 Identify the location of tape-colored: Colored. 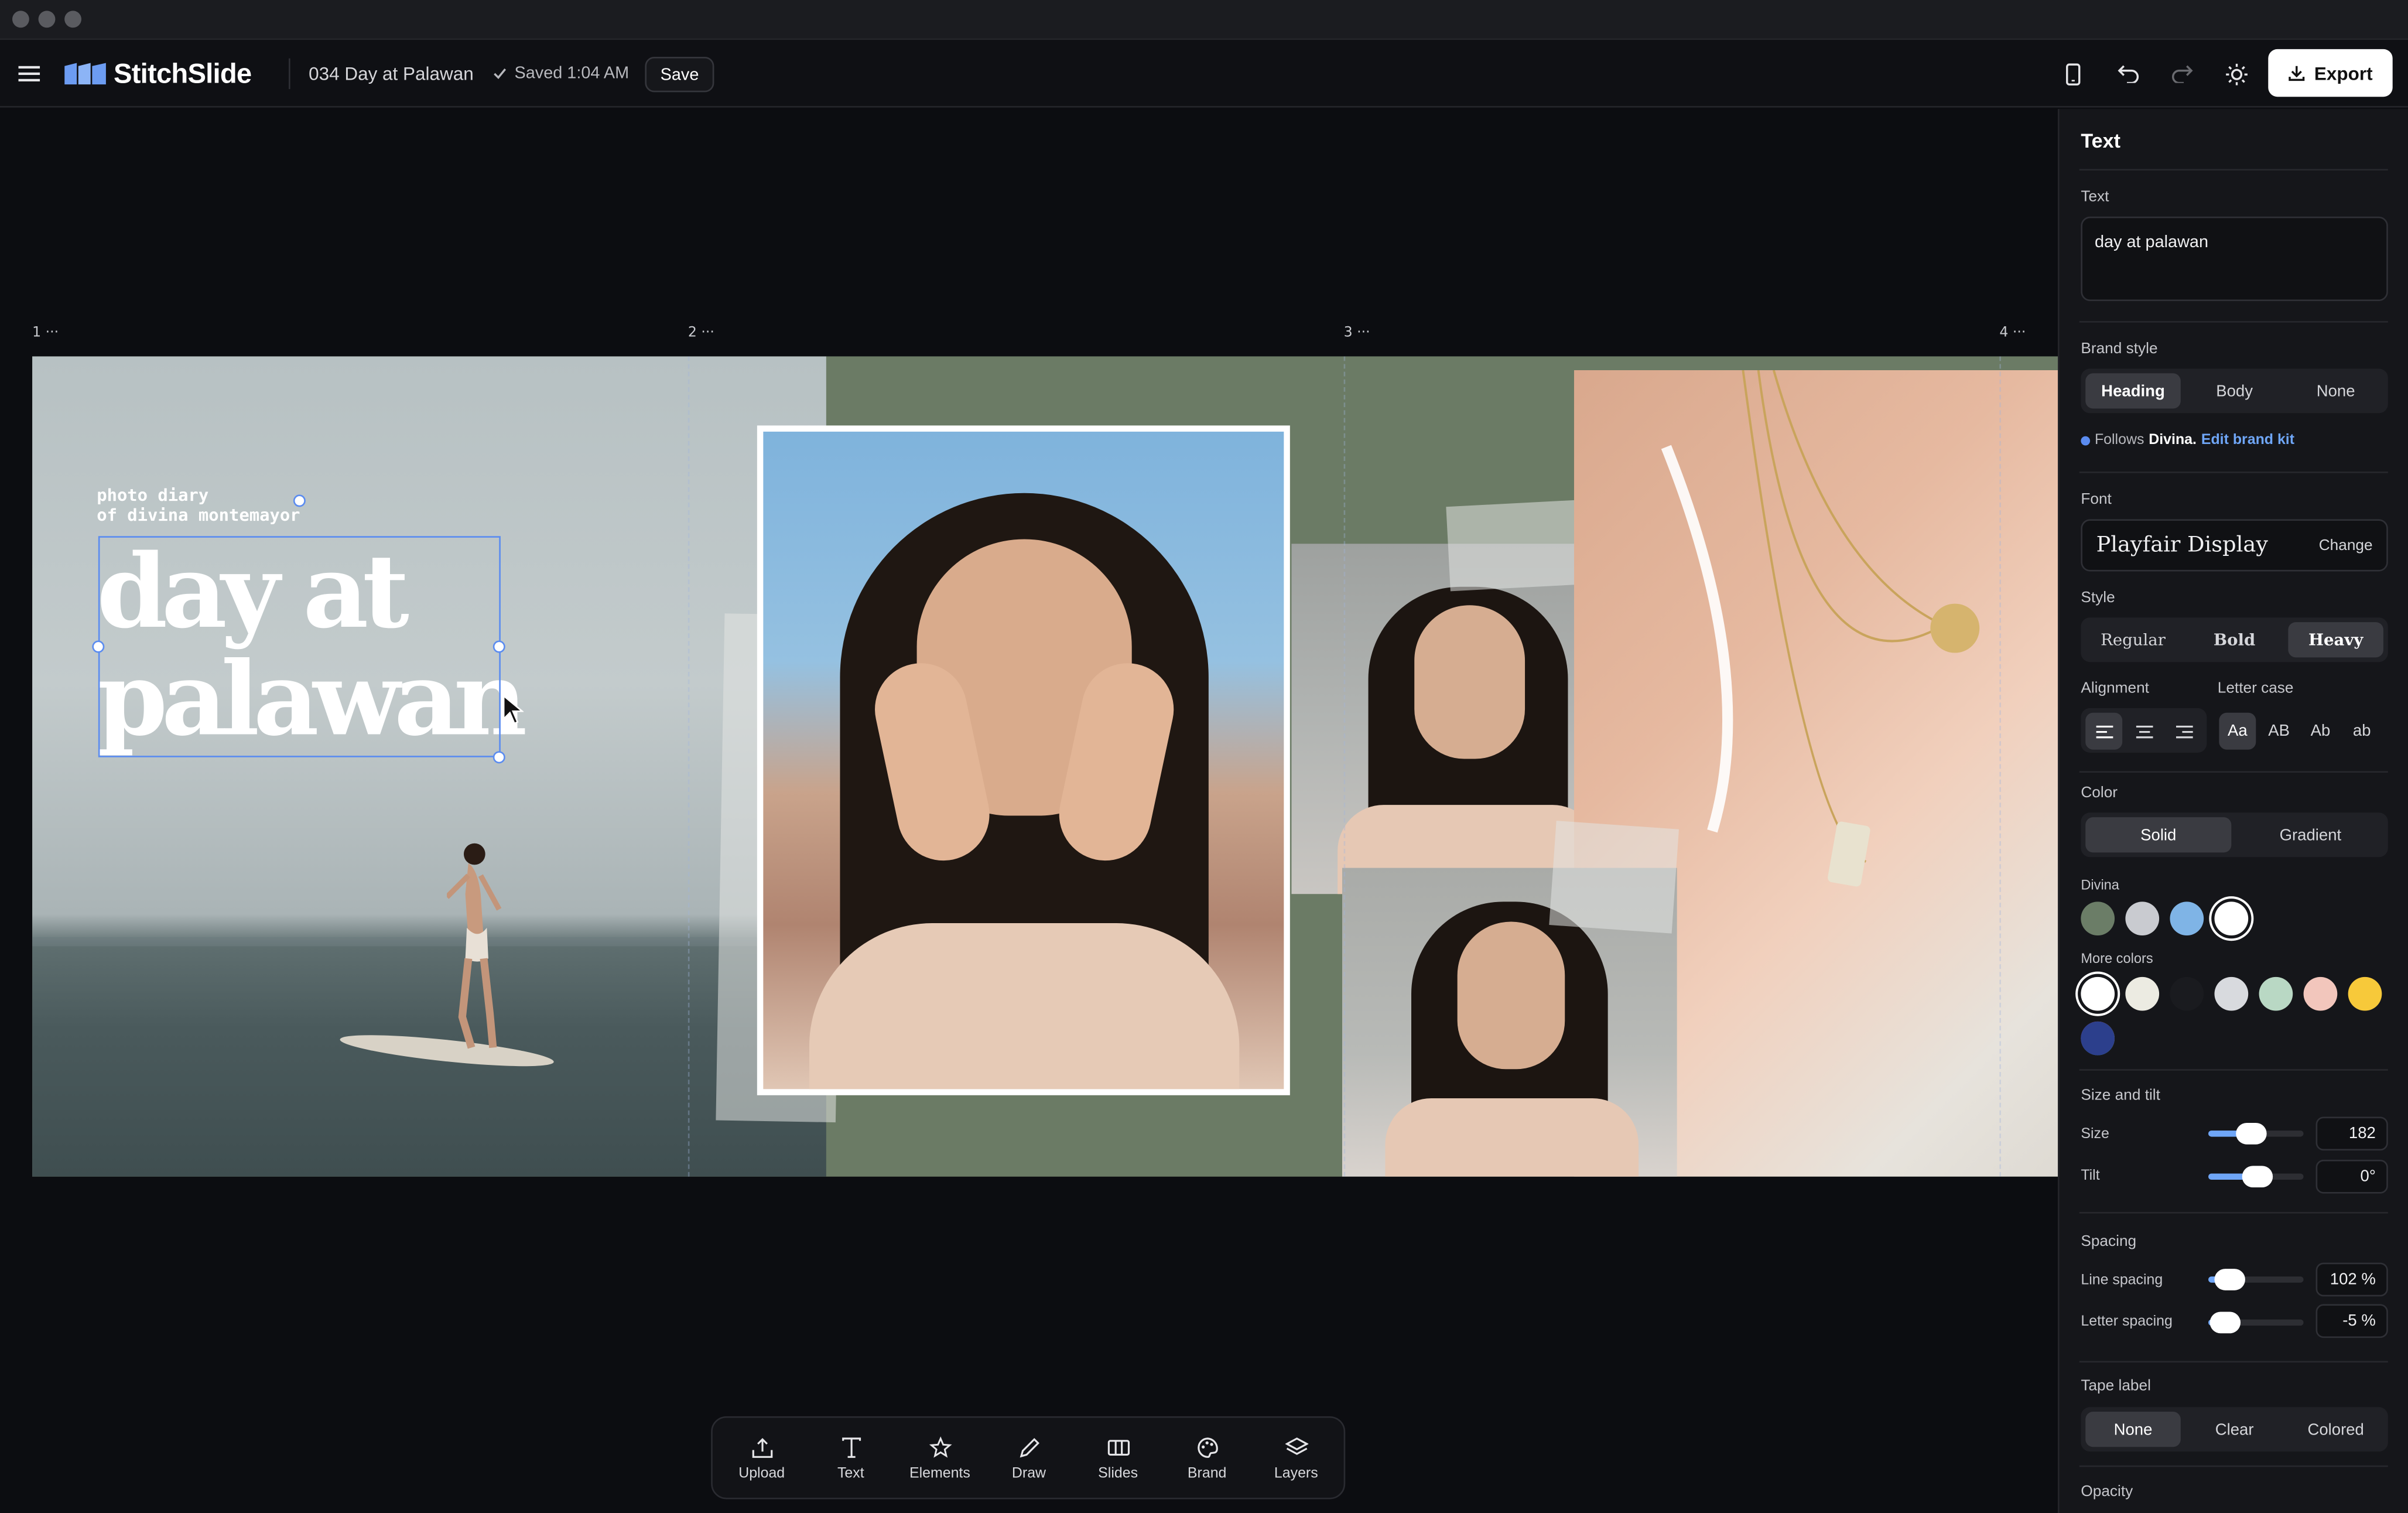
(2335, 1429).